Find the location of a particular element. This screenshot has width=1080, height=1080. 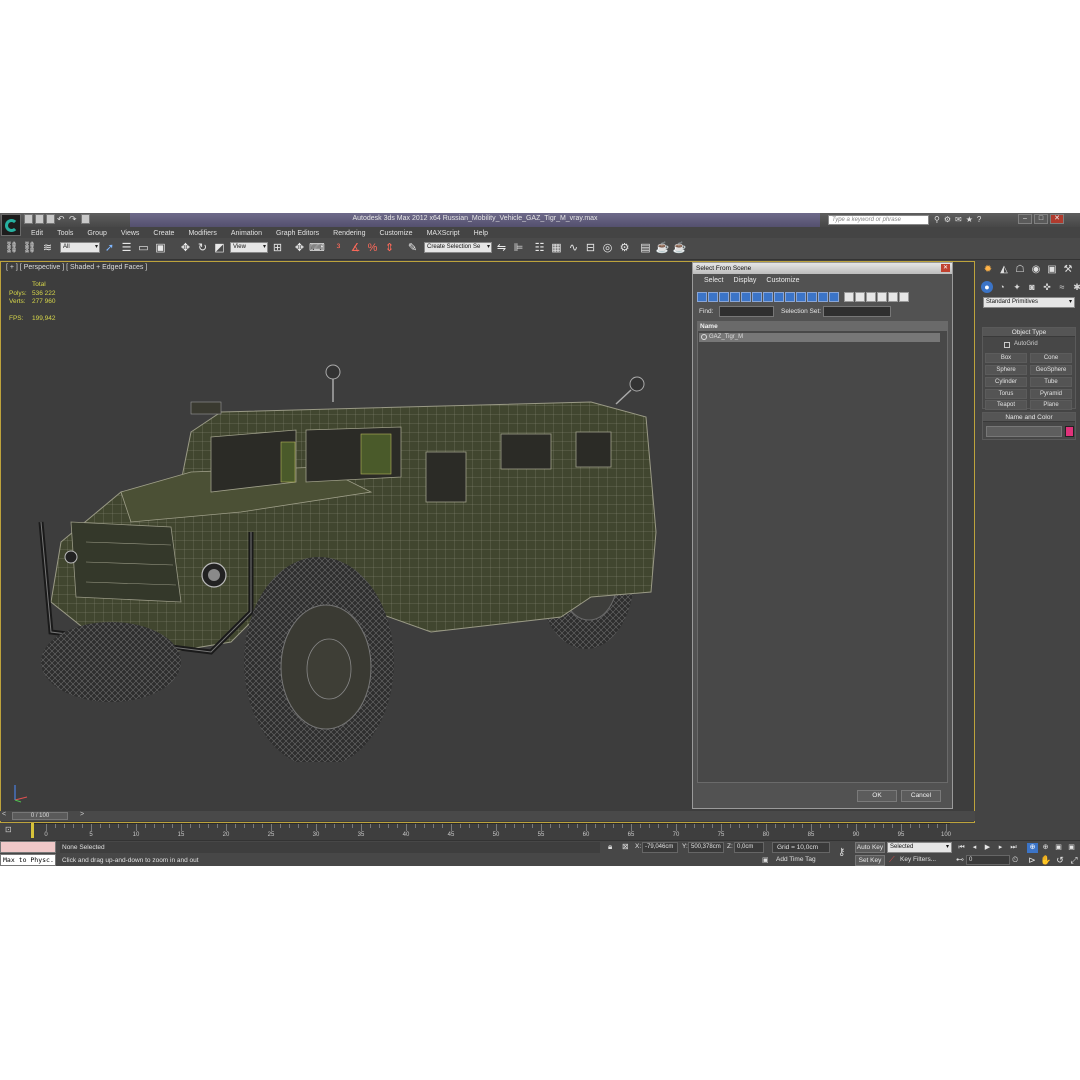

time-prev-icon: < is located at coordinates (4, 814).